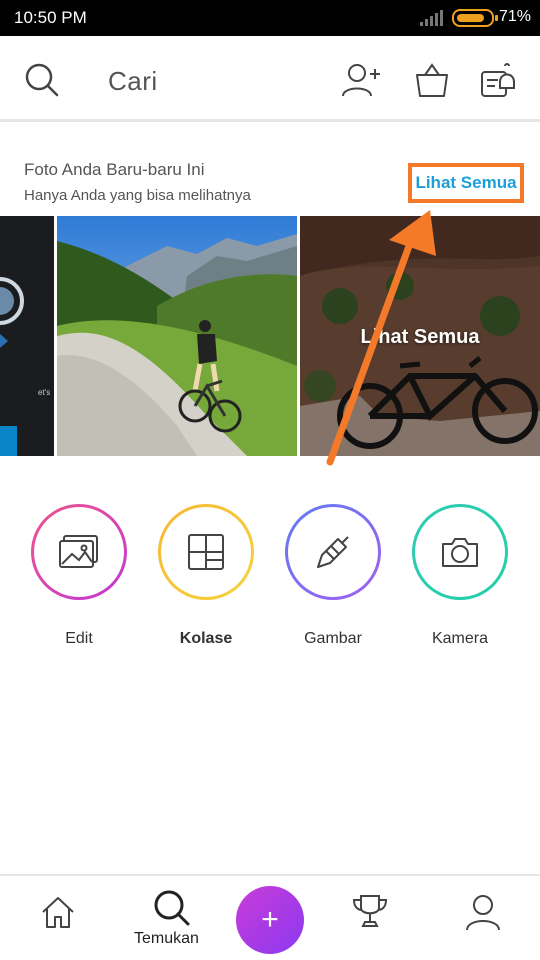 This screenshot has width=540, height=960. What do you see at coordinates (79, 638) in the screenshot?
I see `tool-label: Edit` at bounding box center [79, 638].